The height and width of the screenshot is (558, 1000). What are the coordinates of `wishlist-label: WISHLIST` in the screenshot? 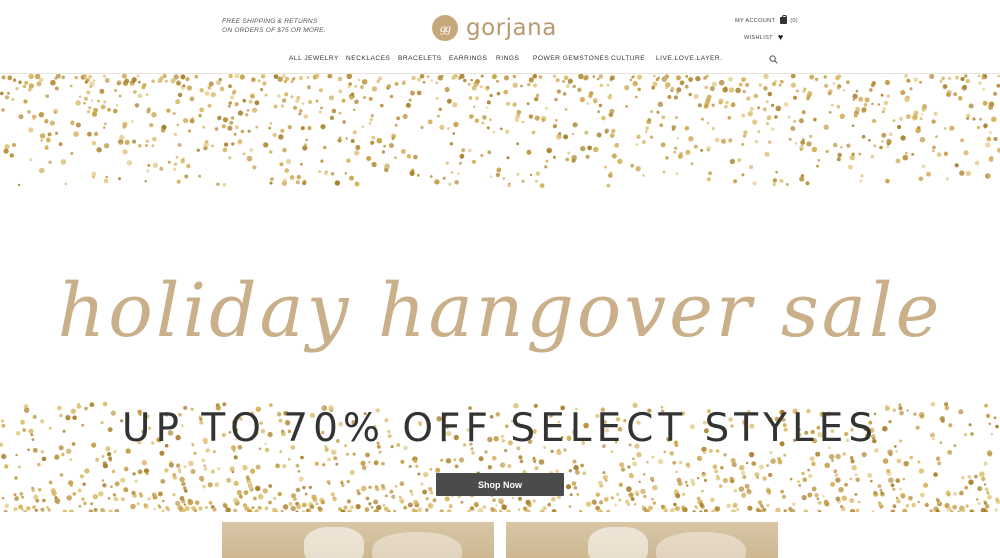 It's located at (758, 38).